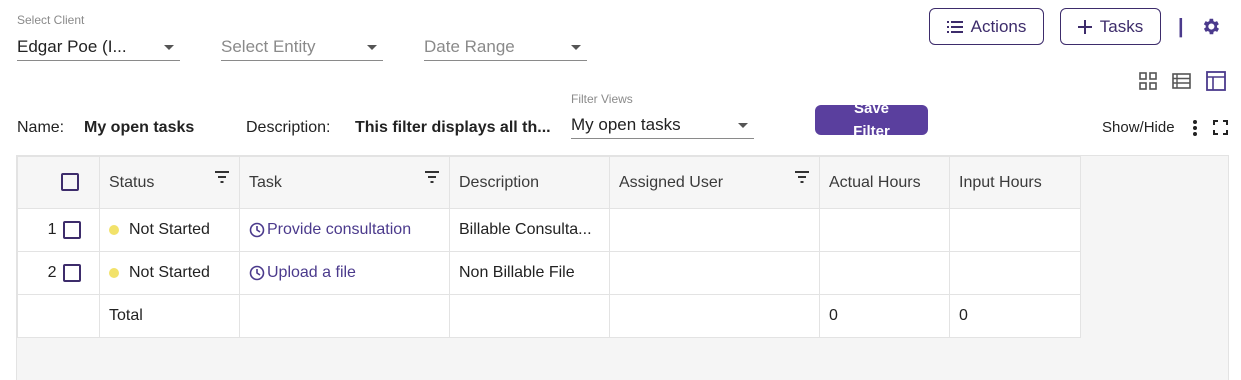 This screenshot has width=1241, height=380. I want to click on gear-icon, so click(1210, 26).